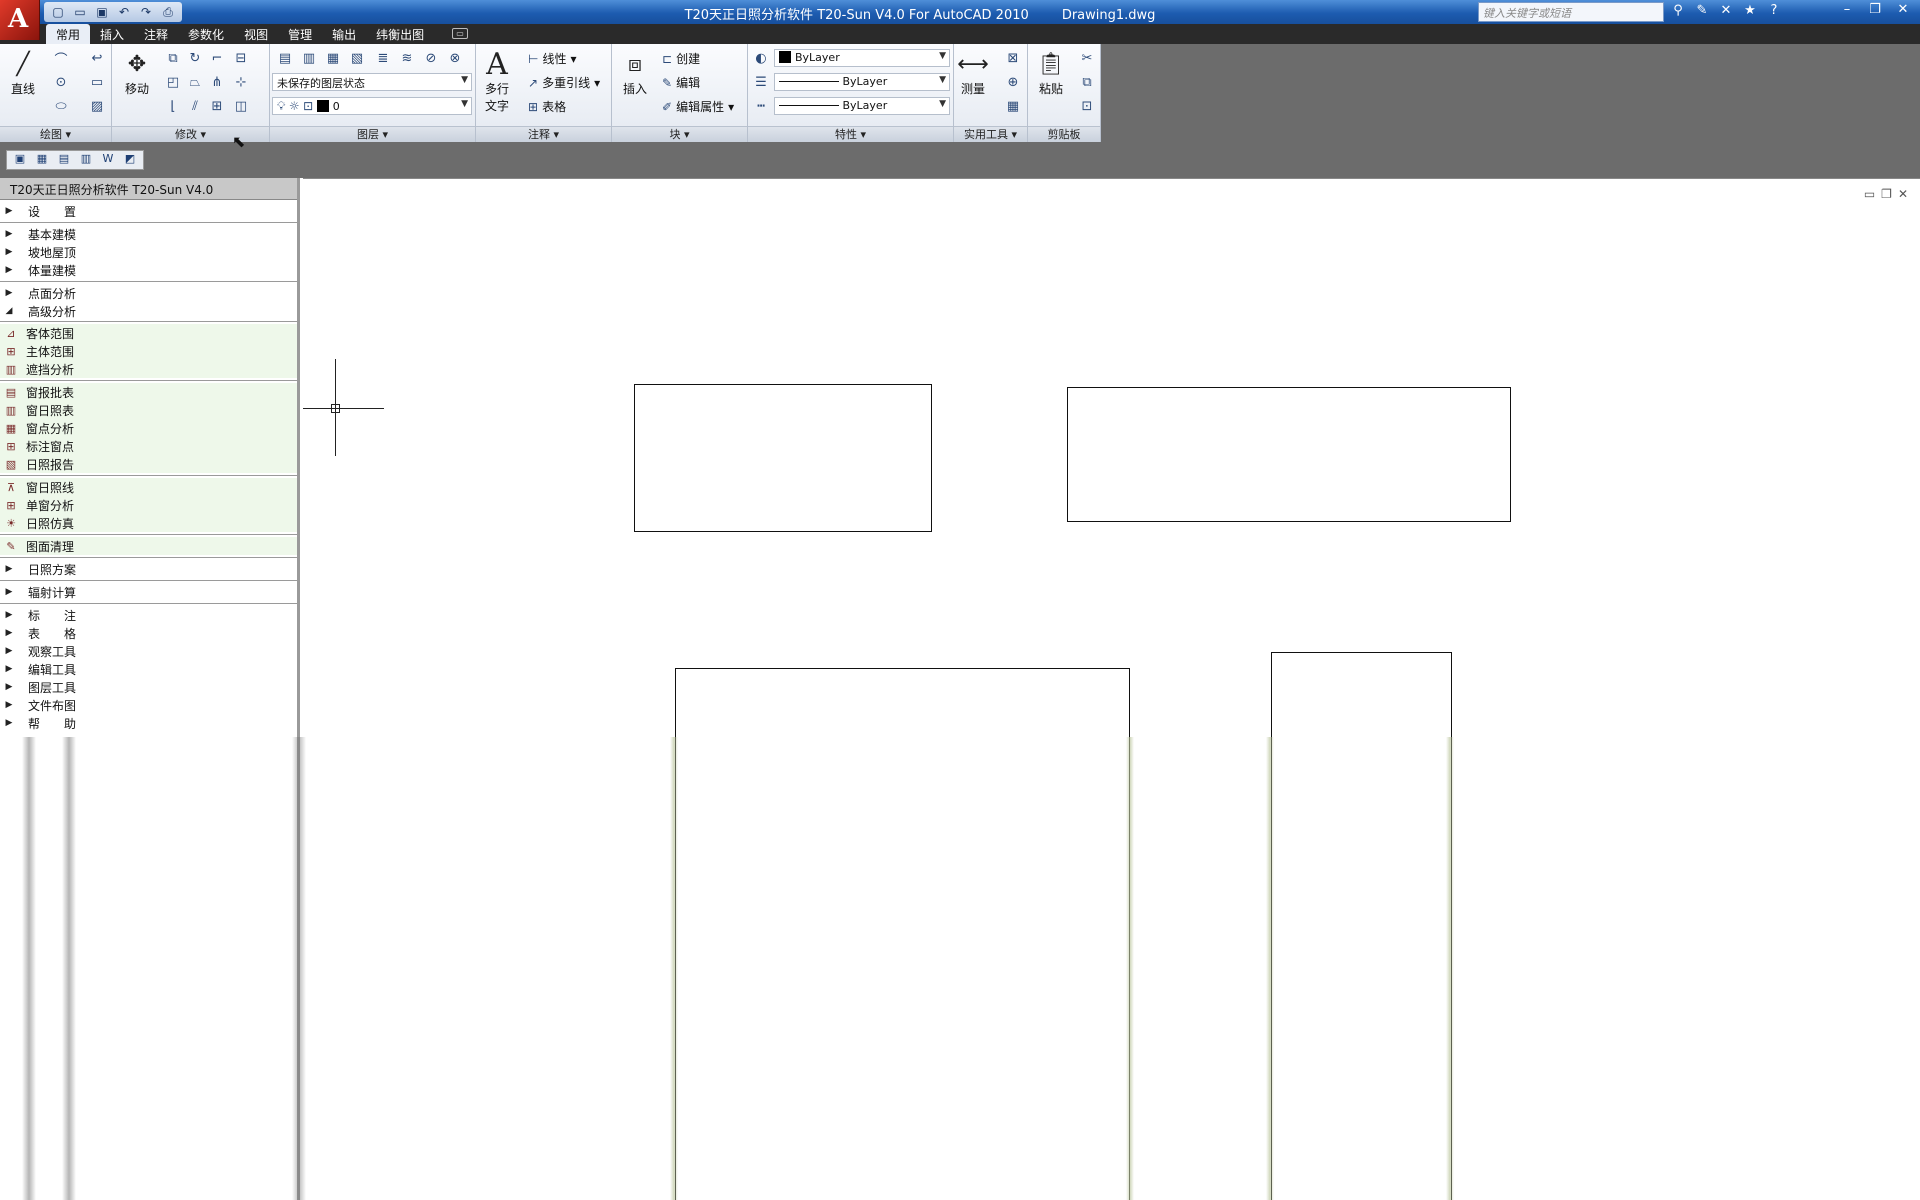 The image size is (1920, 1200). Describe the element at coordinates (407, 58) in the screenshot. I see `layer-walk-icon: ≋` at that location.